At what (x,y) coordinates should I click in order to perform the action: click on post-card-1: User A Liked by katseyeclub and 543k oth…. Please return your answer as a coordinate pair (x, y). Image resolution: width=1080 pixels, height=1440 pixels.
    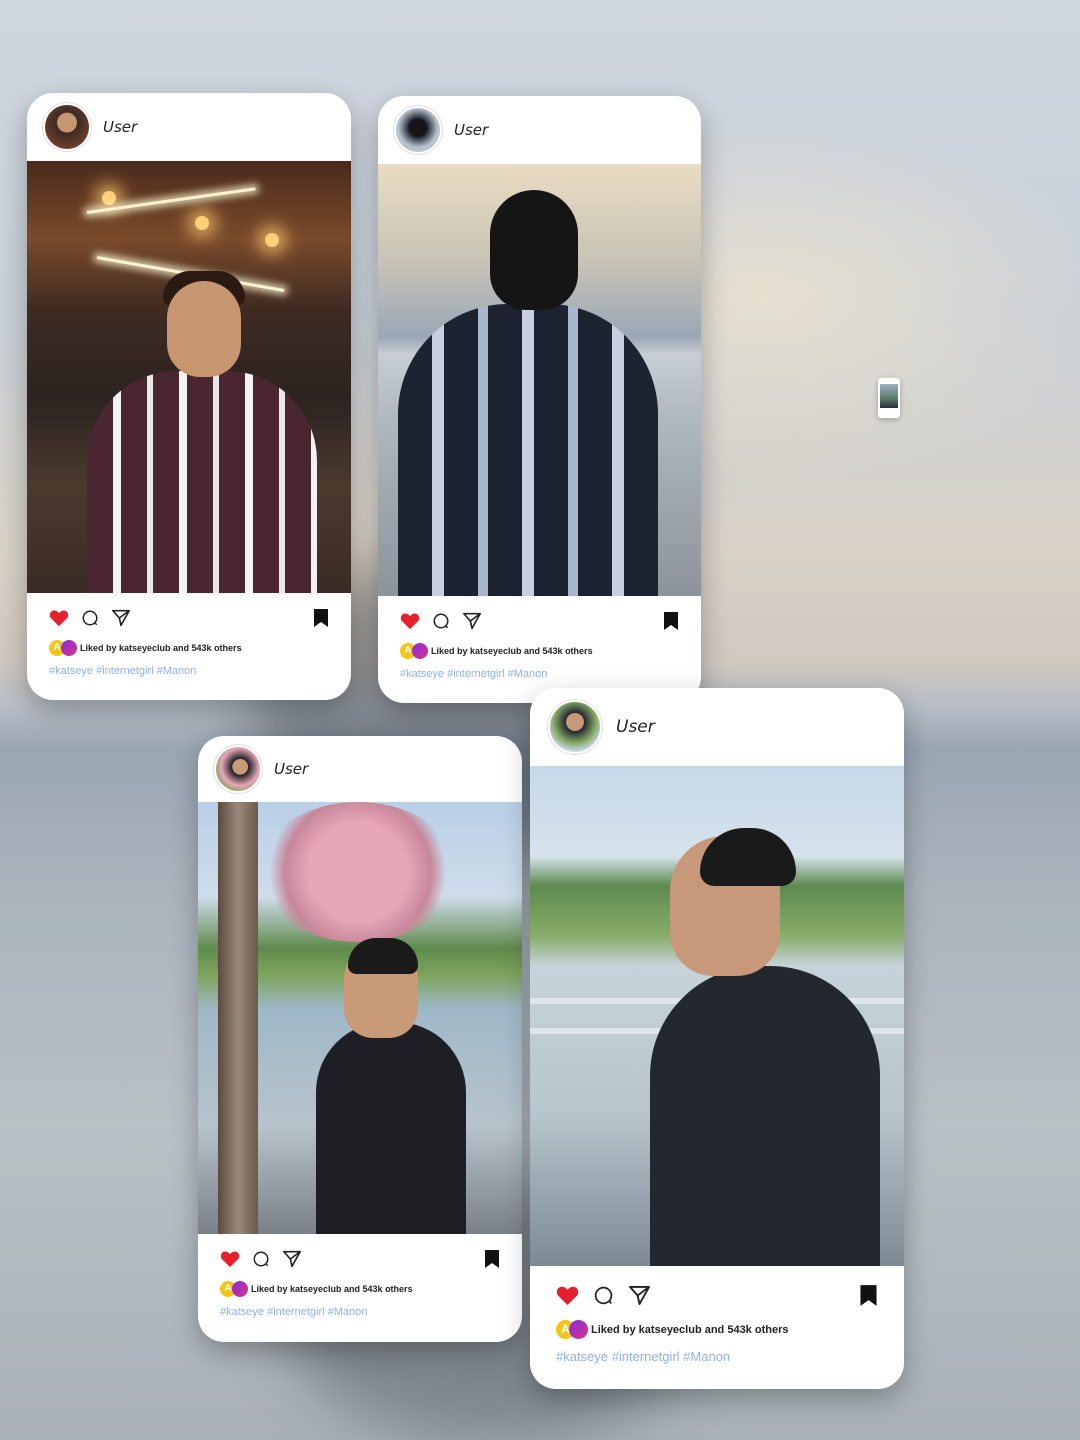
    Looking at the image, I should click on (189, 396).